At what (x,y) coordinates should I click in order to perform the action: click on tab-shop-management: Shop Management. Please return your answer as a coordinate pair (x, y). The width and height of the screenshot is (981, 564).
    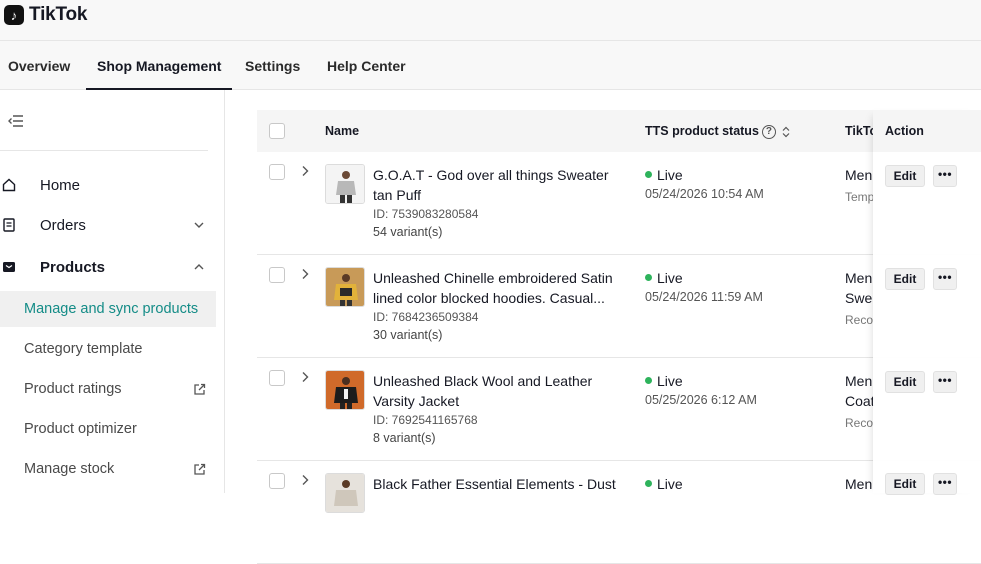
    Looking at the image, I should click on (159, 65).